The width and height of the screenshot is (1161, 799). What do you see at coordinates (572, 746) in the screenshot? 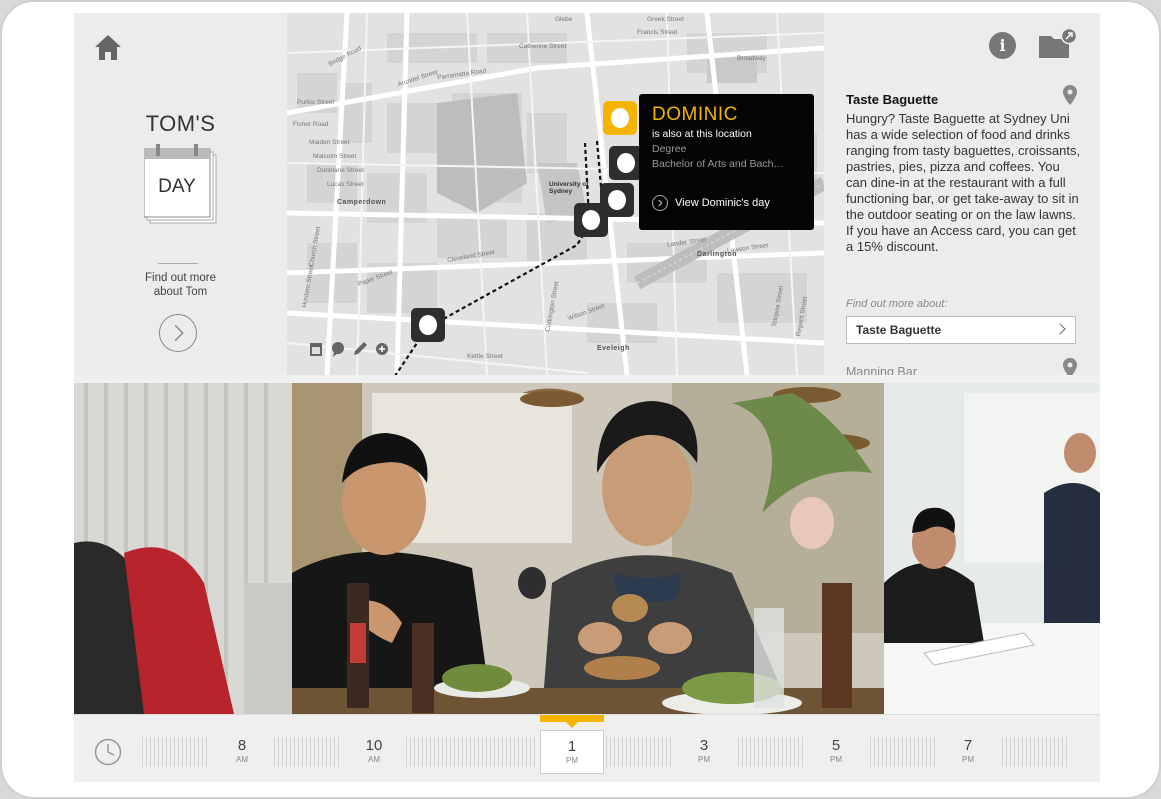
I see `tick-hour: 1` at bounding box center [572, 746].